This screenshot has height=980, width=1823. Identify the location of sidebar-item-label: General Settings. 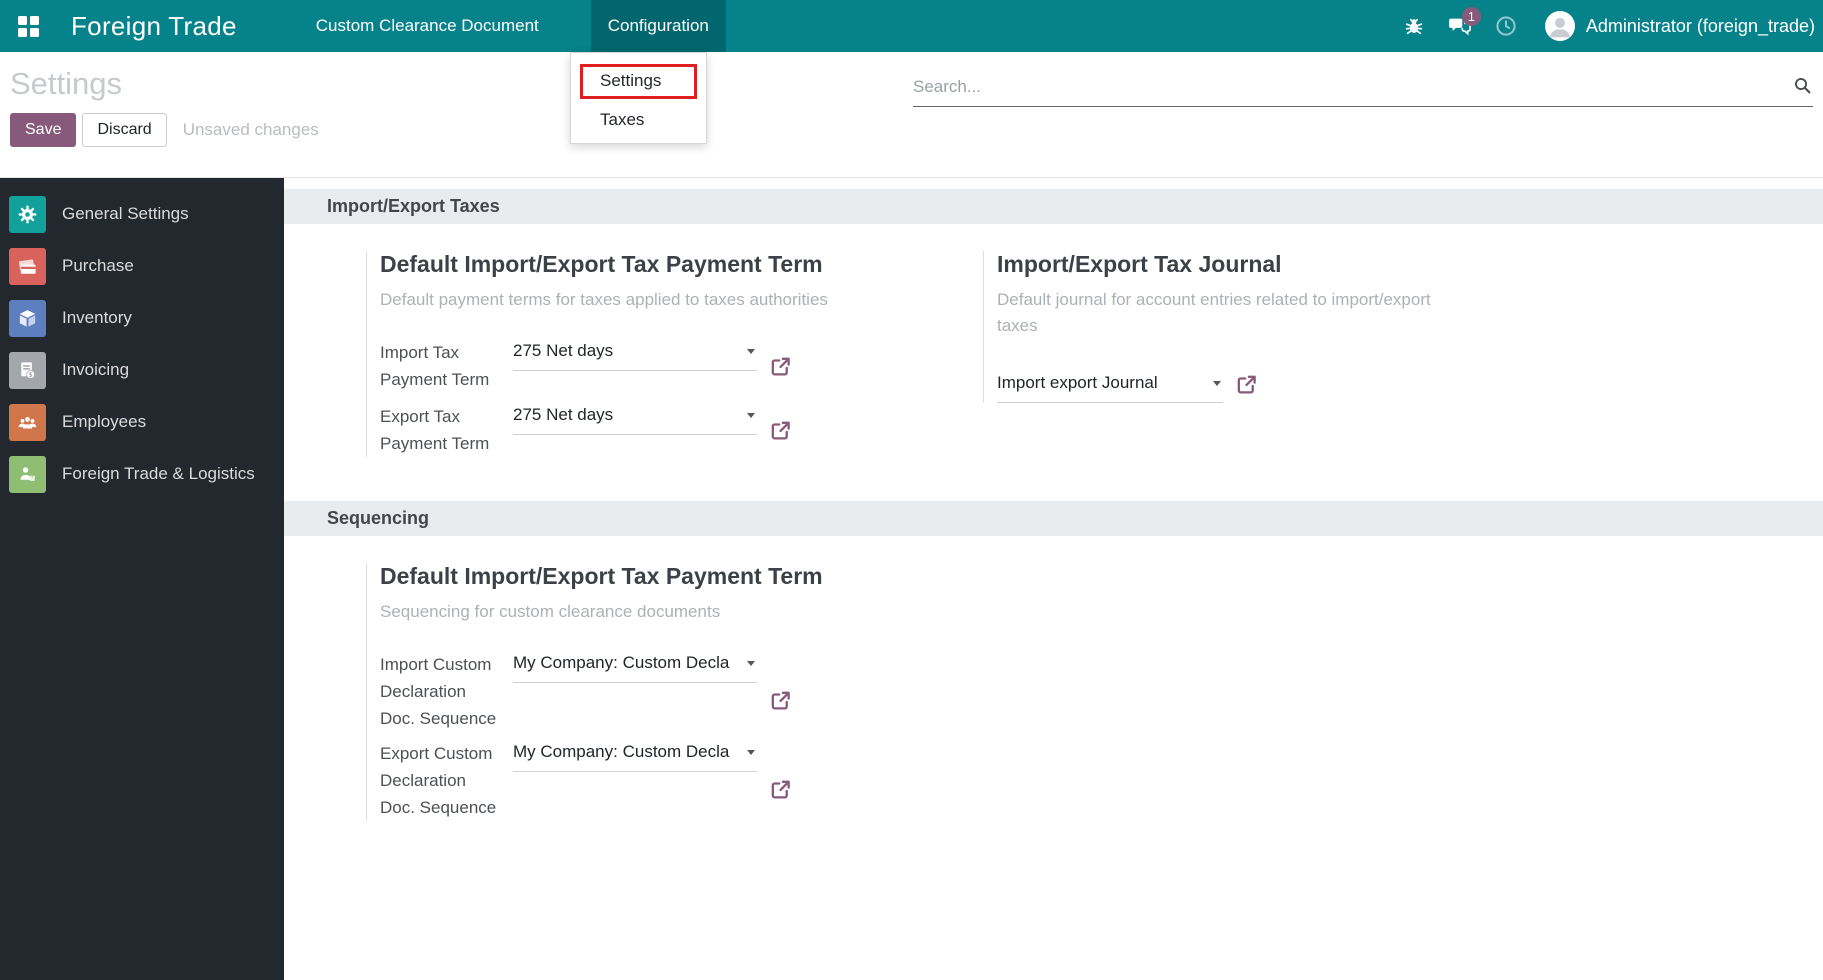
(125, 213).